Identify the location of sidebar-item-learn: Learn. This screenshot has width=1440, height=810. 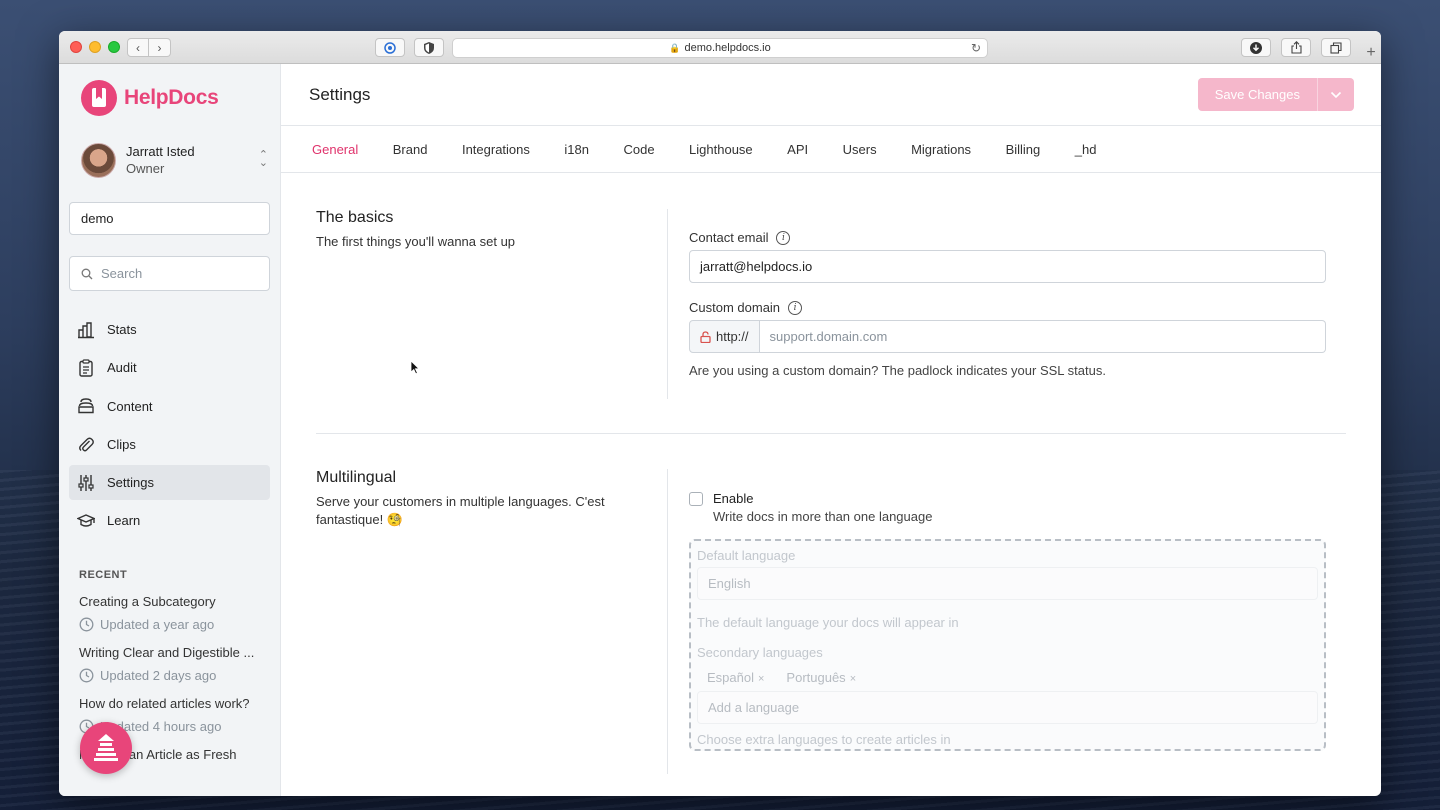
(169, 520).